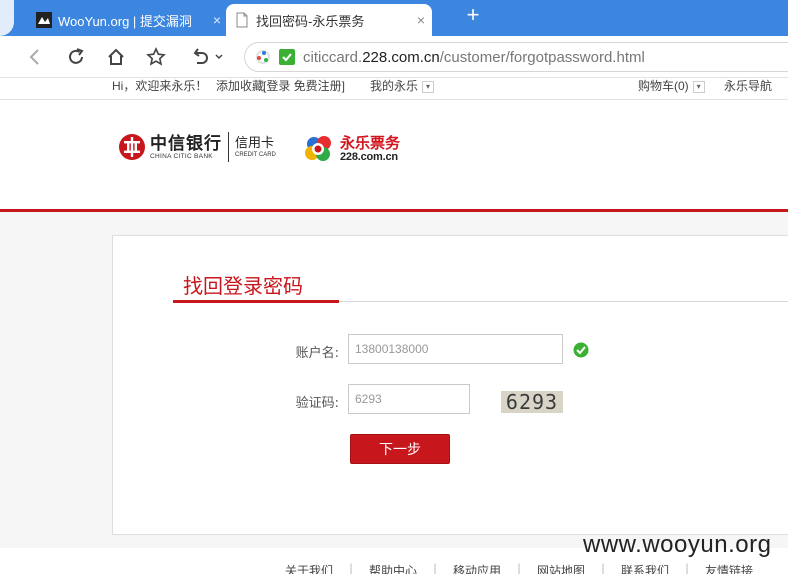 Image resolution: width=788 pixels, height=574 pixels. Describe the element at coordinates (255, 155) in the screenshot. I see `credit-card-en: CREDIT CARD` at that location.